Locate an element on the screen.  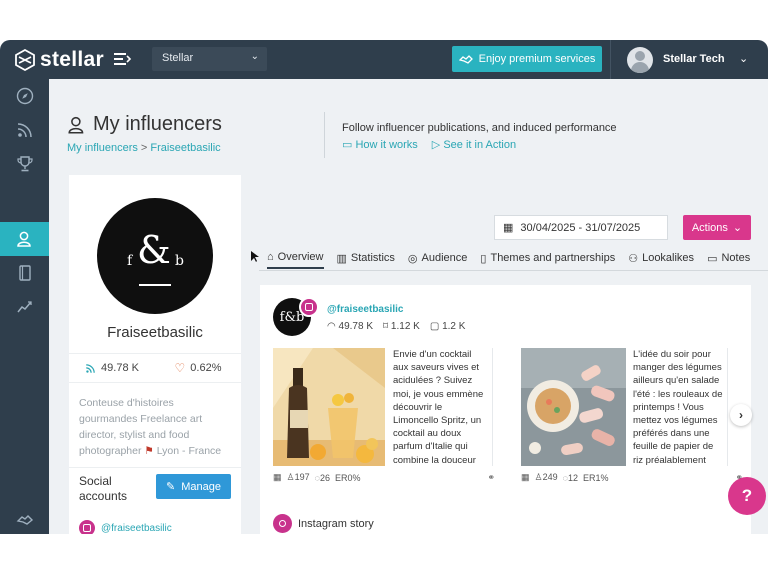
post-image-spring-rolls is located at coordinates (573, 407).